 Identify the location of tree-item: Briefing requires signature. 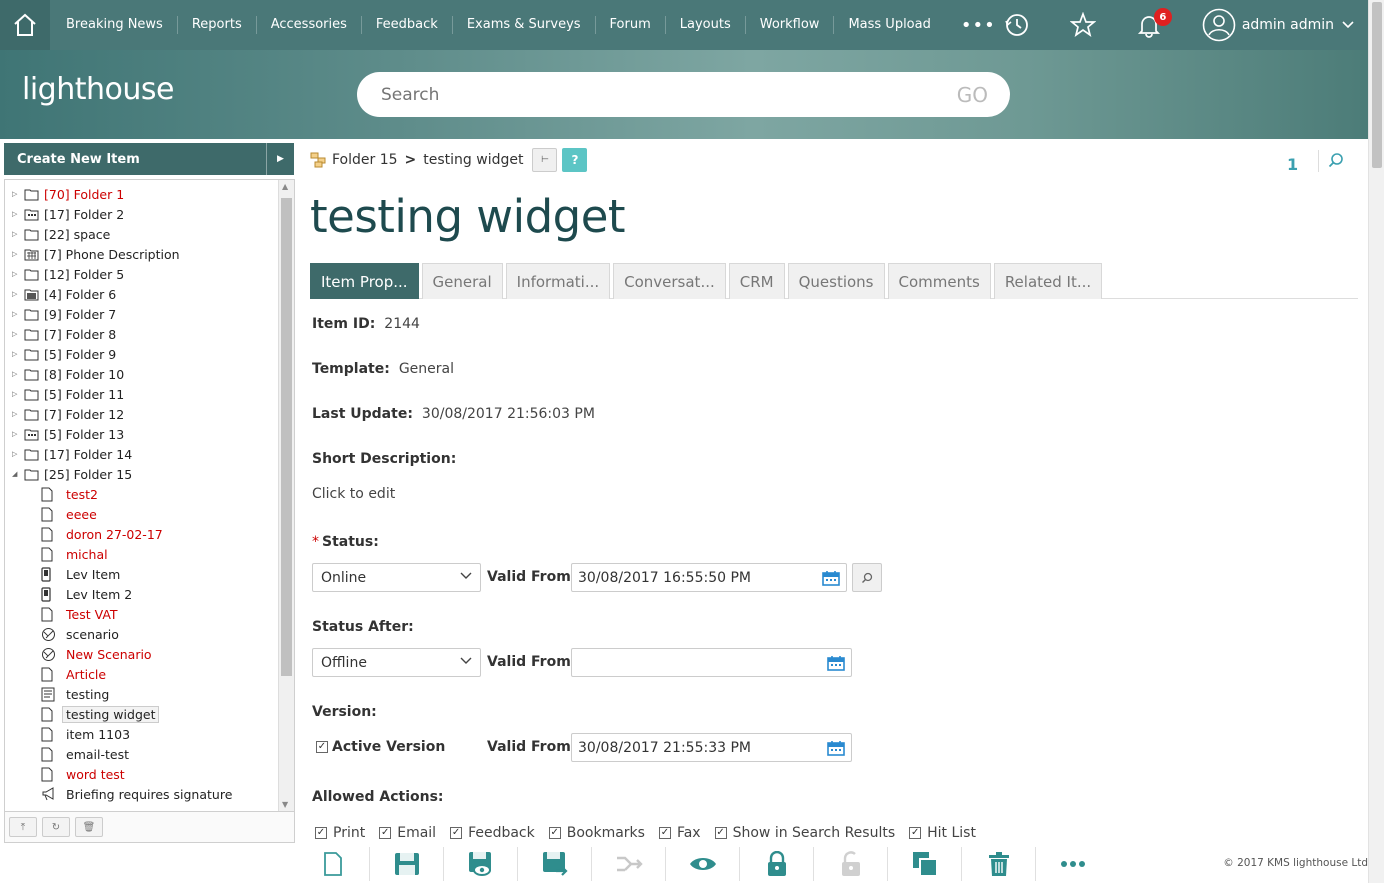
(133, 794).